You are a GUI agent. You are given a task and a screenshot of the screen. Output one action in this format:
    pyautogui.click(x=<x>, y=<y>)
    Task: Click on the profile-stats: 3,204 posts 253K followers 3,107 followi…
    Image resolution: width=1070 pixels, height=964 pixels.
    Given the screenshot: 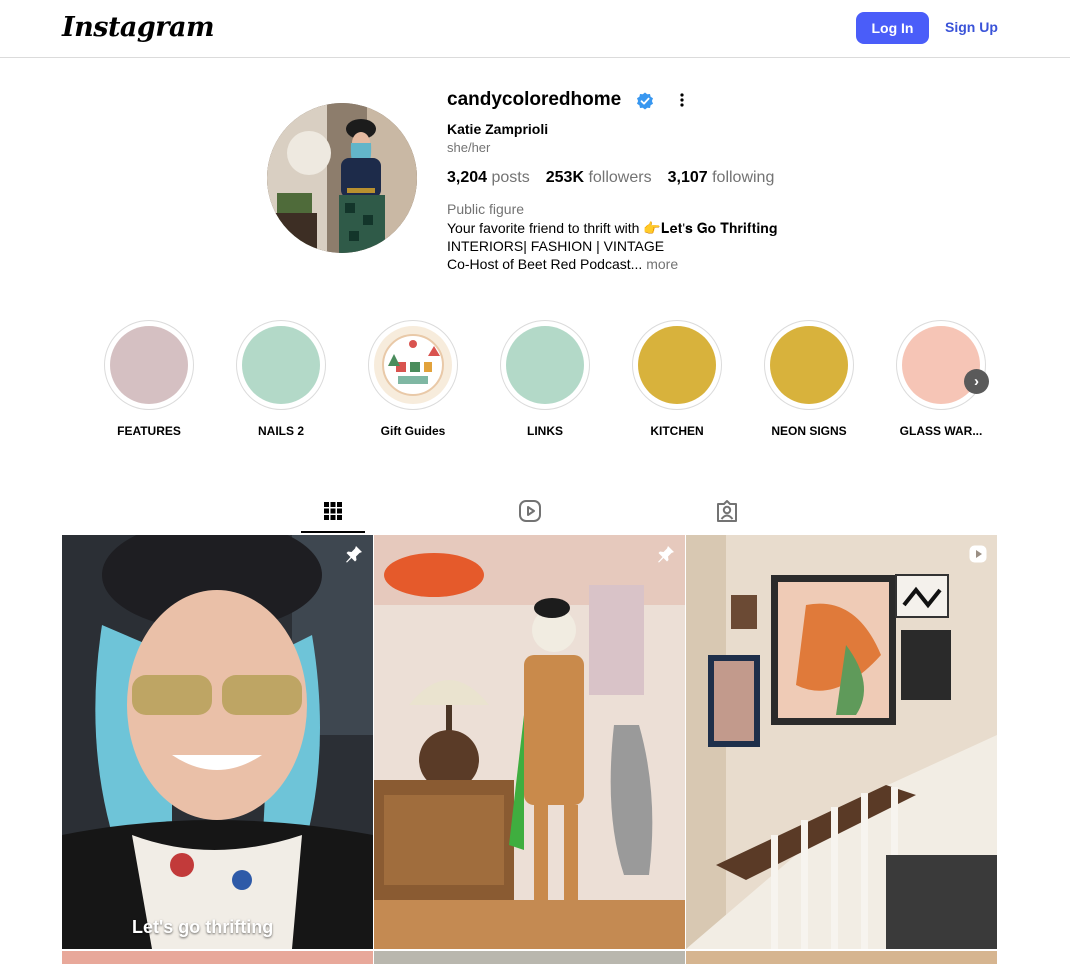 What is the action you would take?
    pyautogui.click(x=610, y=178)
    